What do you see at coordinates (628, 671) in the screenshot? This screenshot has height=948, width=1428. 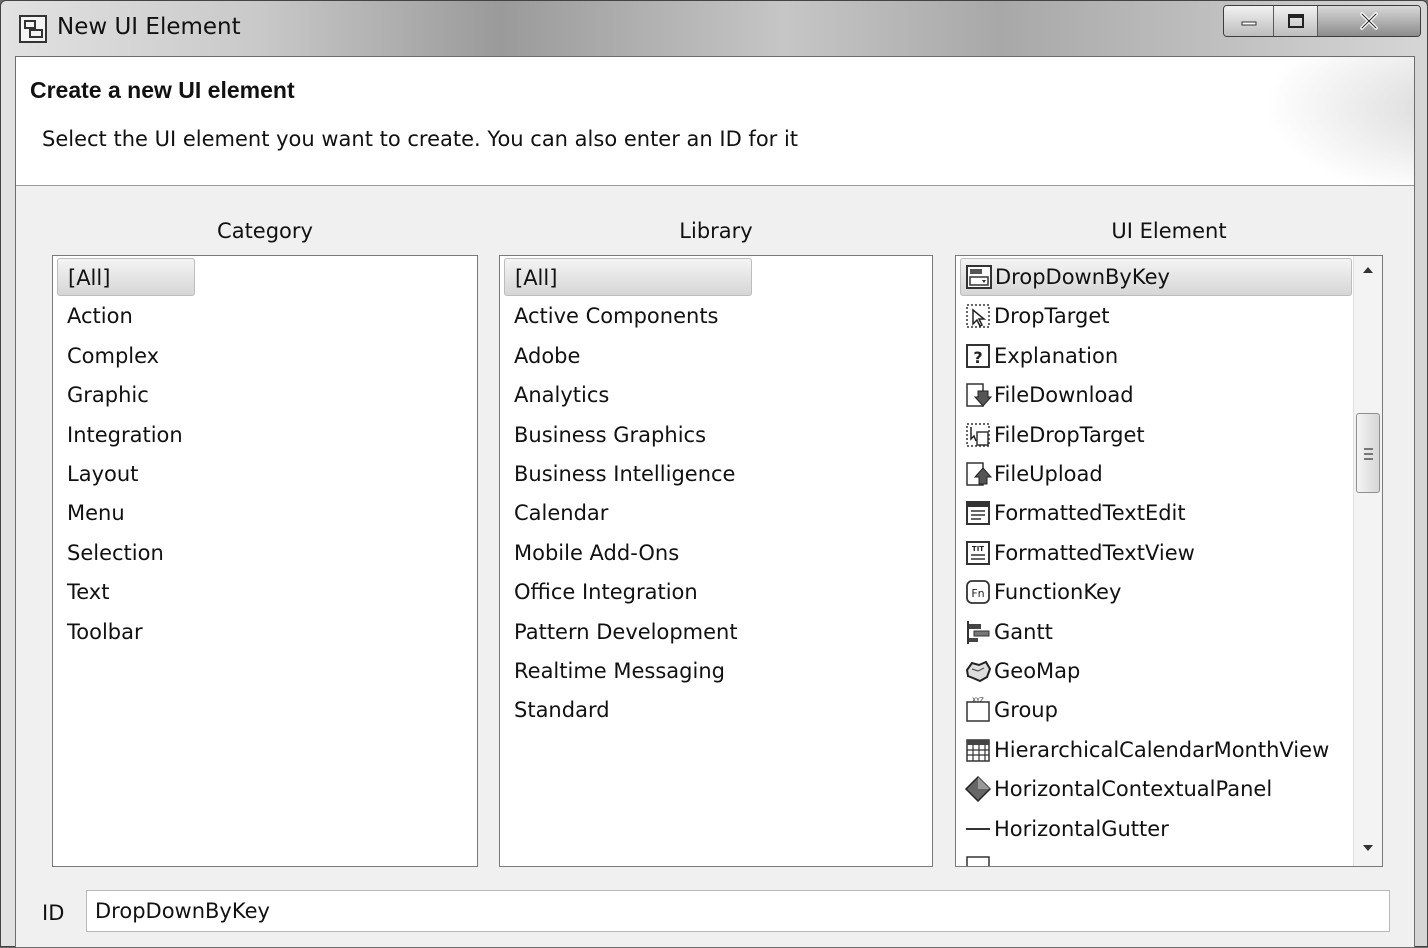 I see `library-list-item: Realtime Messaging` at bounding box center [628, 671].